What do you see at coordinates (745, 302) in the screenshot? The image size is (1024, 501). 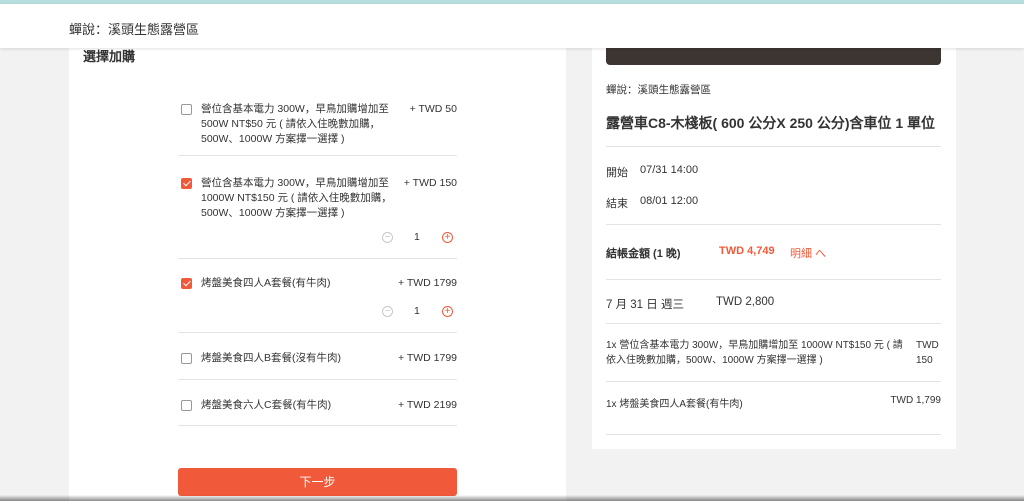 I see `date-price: TWD 2,800` at bounding box center [745, 302].